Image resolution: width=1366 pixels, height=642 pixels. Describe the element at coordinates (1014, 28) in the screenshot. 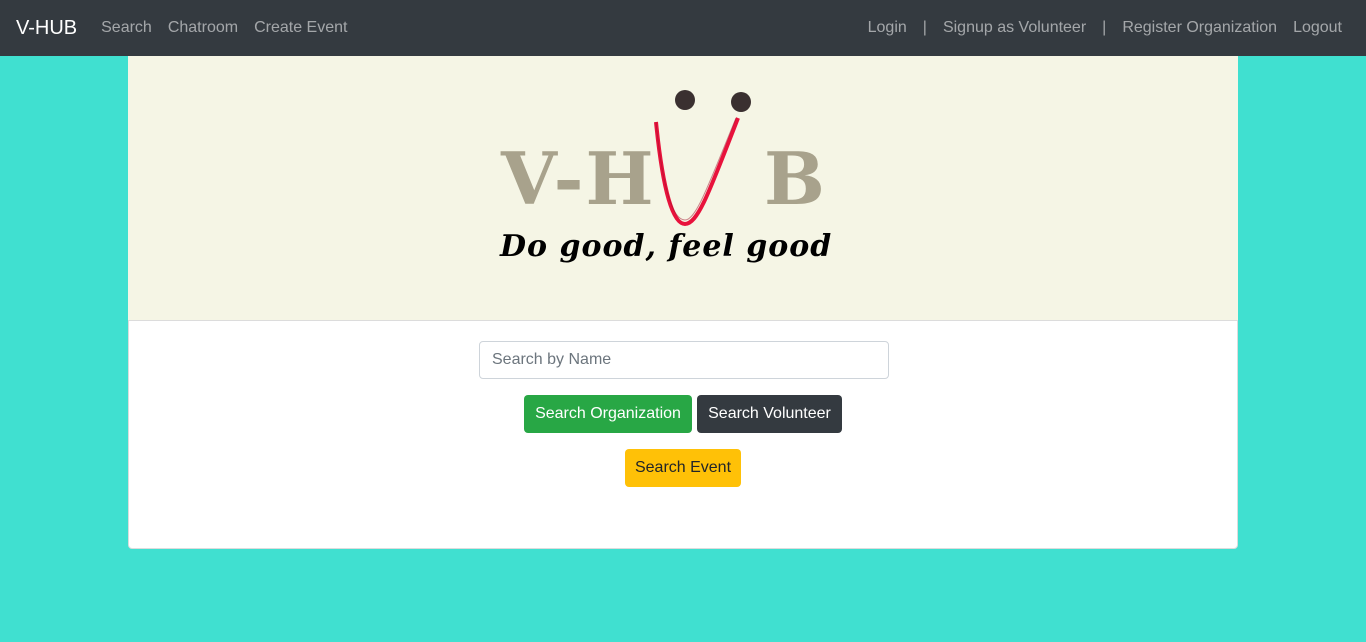

I see `nav-signup-link: Signup as Volunteer` at that location.